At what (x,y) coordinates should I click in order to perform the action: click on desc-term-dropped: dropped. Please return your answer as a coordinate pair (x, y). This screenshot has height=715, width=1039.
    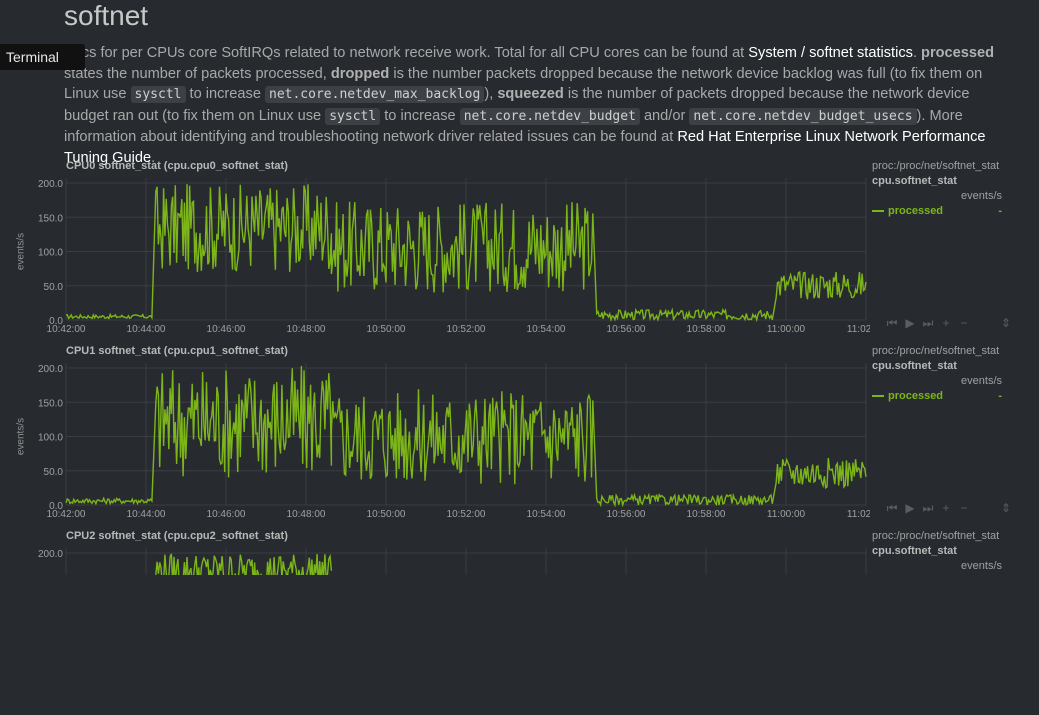
    Looking at the image, I should click on (360, 73).